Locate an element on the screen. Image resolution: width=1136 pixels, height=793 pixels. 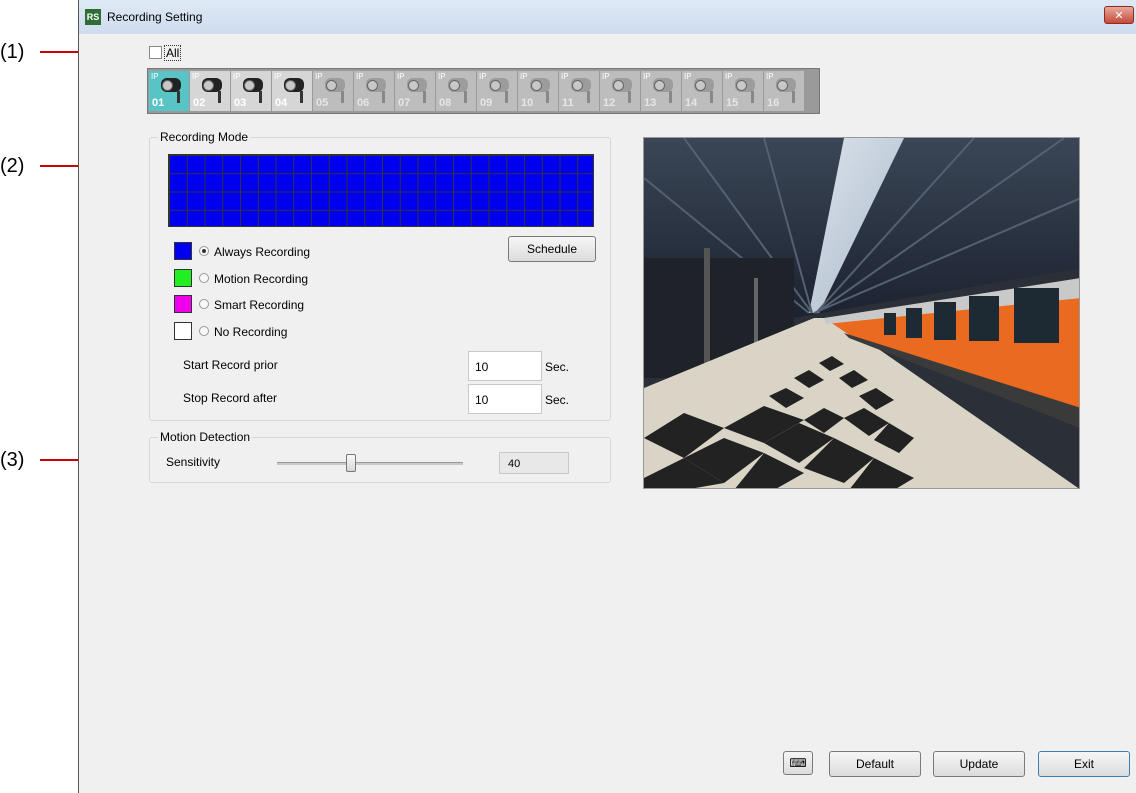
default-button: Default is located at coordinates (875, 764).